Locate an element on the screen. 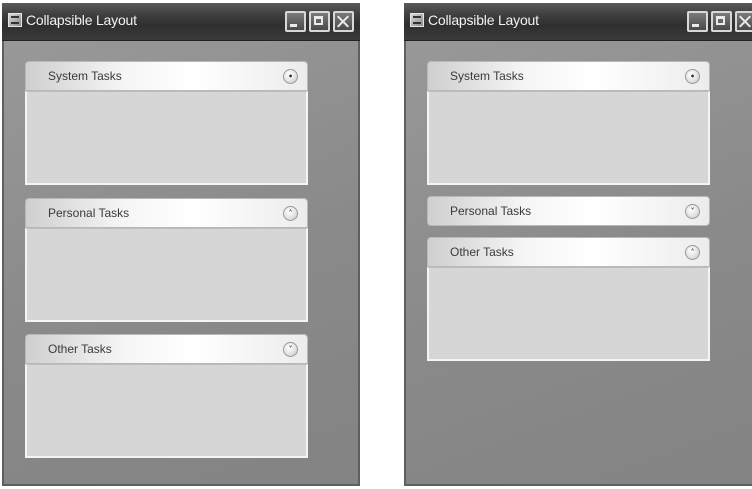  panel-header: Personal Tasks ˅ is located at coordinates (568, 211).